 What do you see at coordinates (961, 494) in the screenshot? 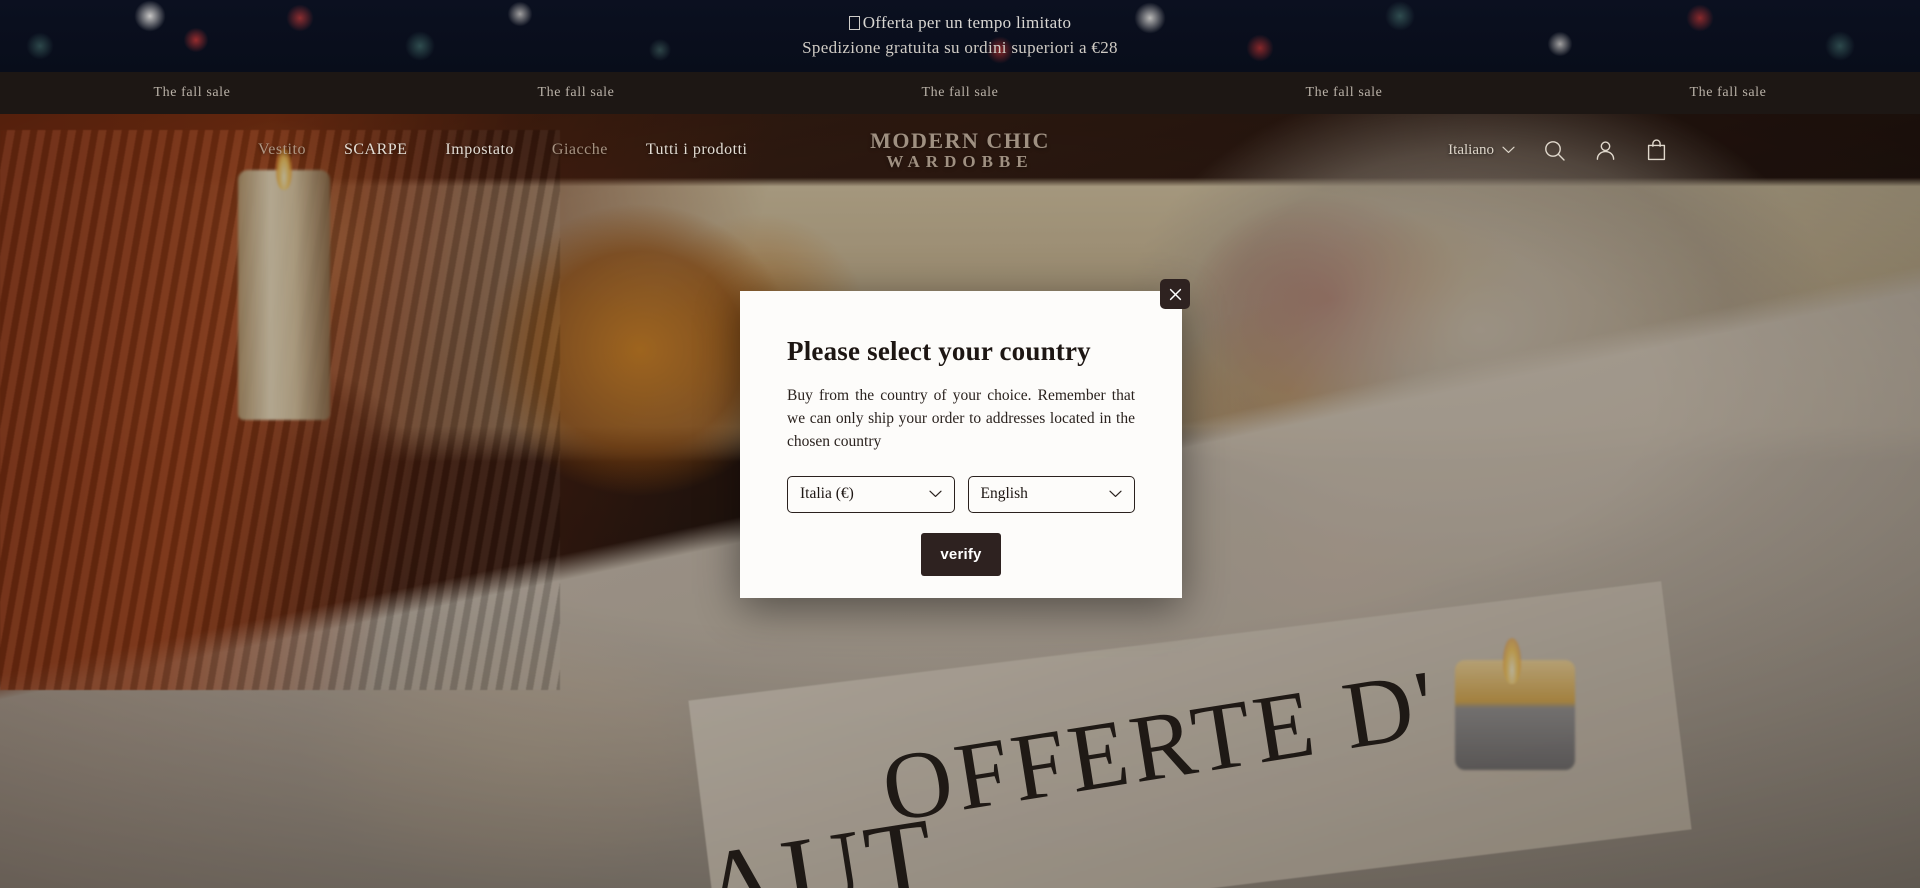
I see `modal-selects-row: Italia (€) English` at bounding box center [961, 494].